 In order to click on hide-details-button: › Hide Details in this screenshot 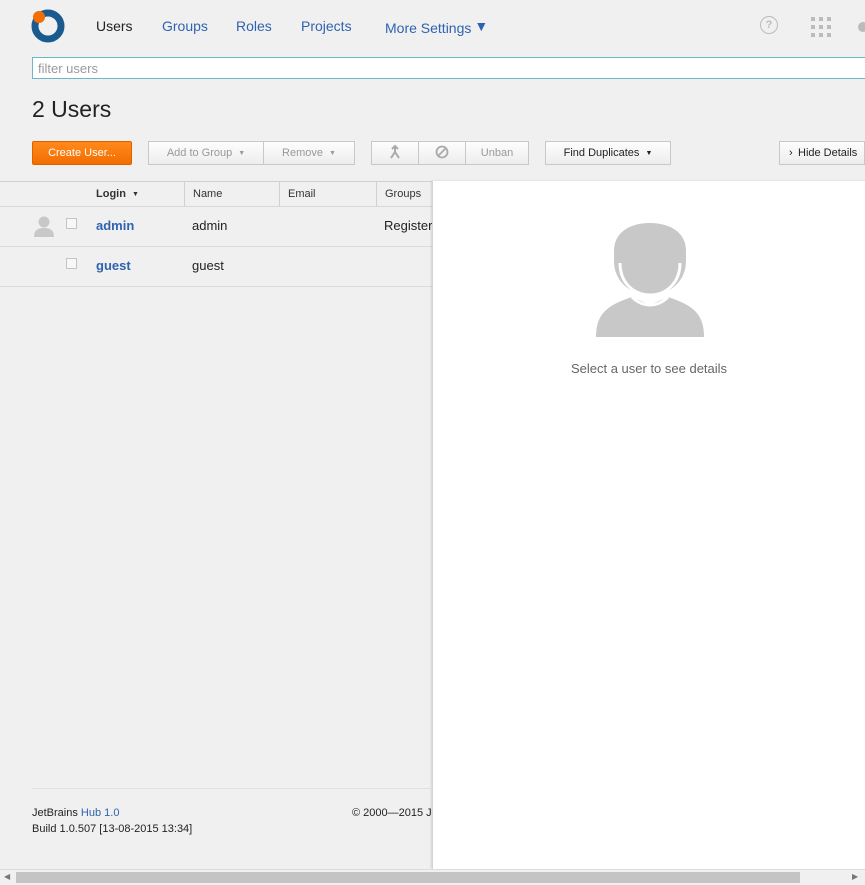, I will do `click(822, 153)`.